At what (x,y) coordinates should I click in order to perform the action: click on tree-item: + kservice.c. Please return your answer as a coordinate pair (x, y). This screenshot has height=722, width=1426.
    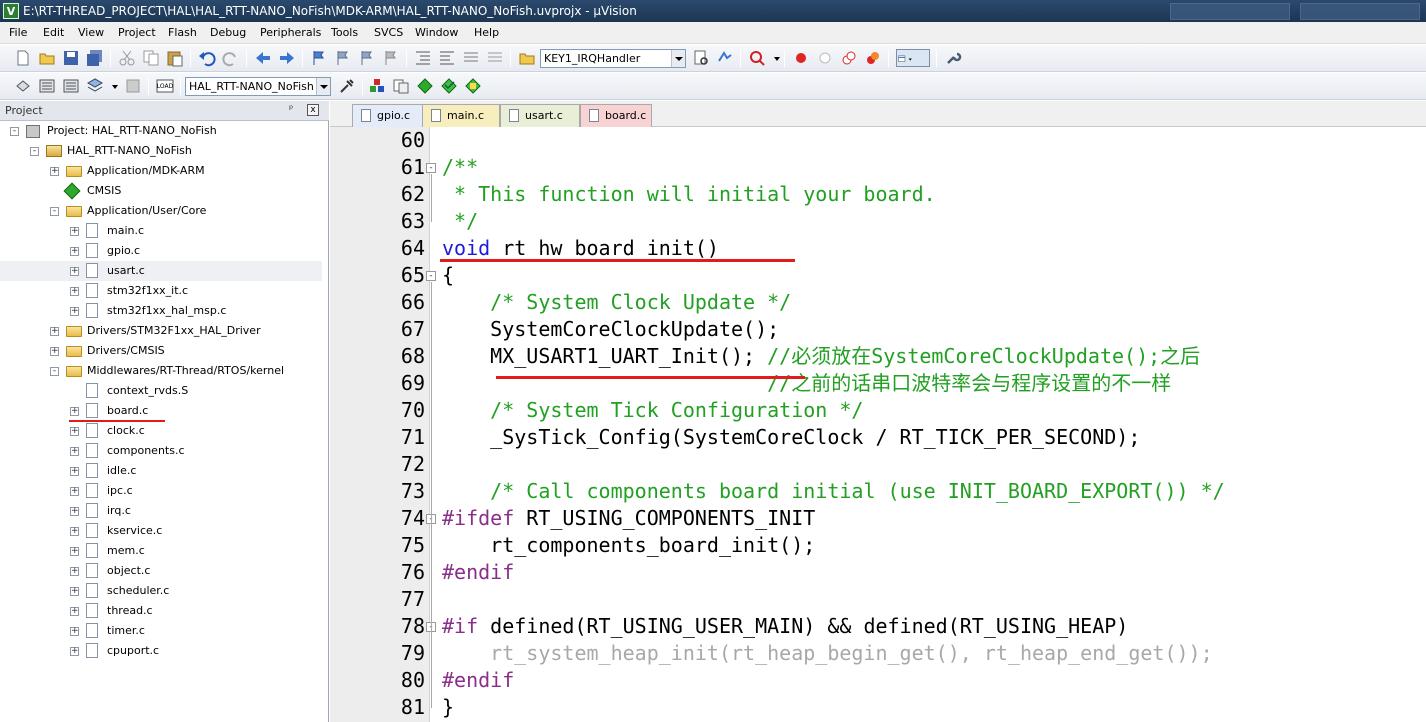
    Looking at the image, I should click on (161, 531).